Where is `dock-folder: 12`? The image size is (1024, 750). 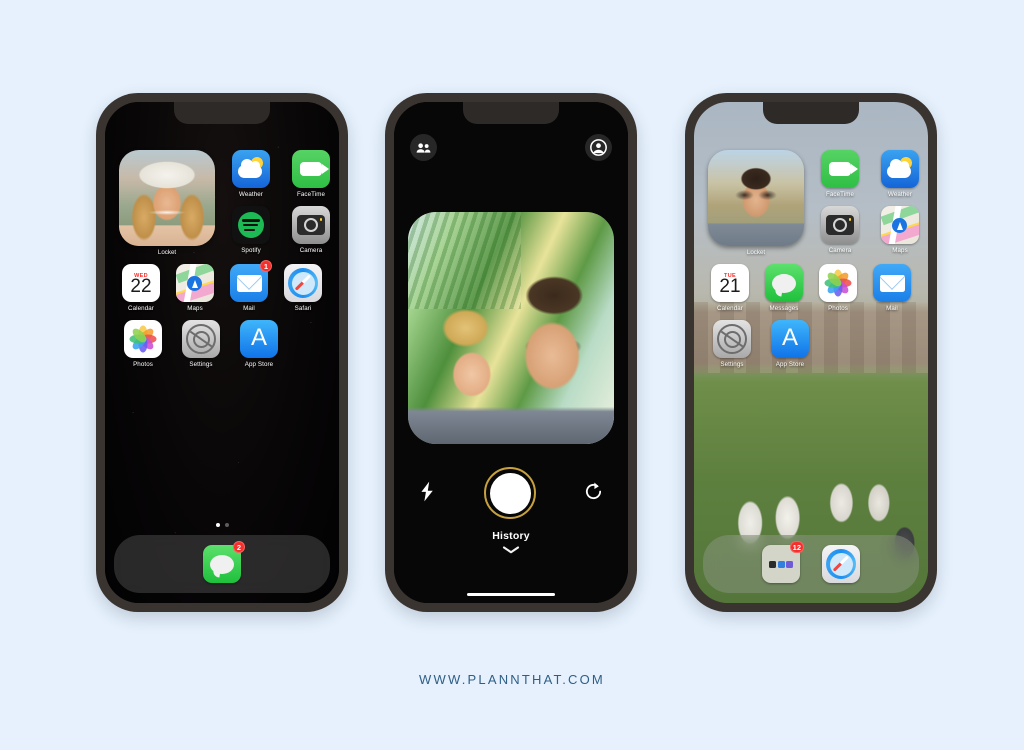
dock-folder: 12 is located at coordinates (783, 562).